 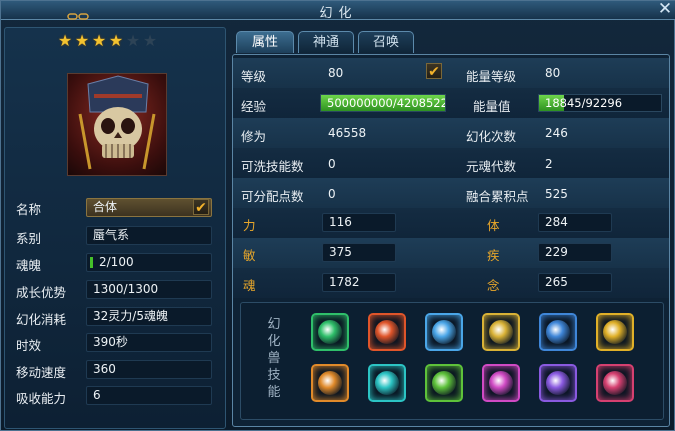 I want to click on tab-abilities: 神通, so click(x=326, y=42).